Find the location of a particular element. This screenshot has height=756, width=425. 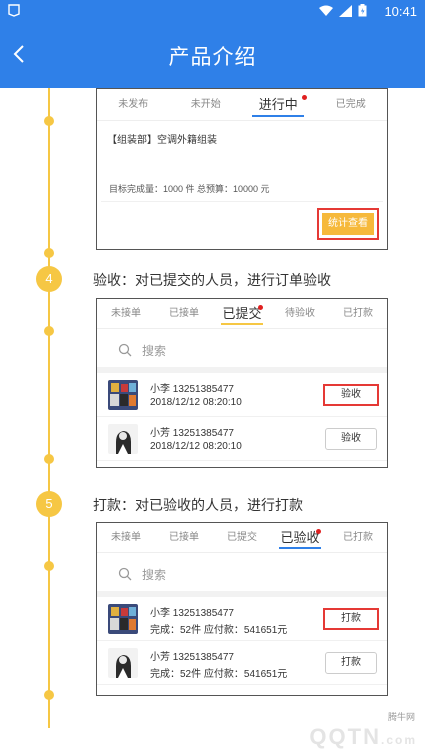

tab-label: 待验收 is located at coordinates (300, 313).